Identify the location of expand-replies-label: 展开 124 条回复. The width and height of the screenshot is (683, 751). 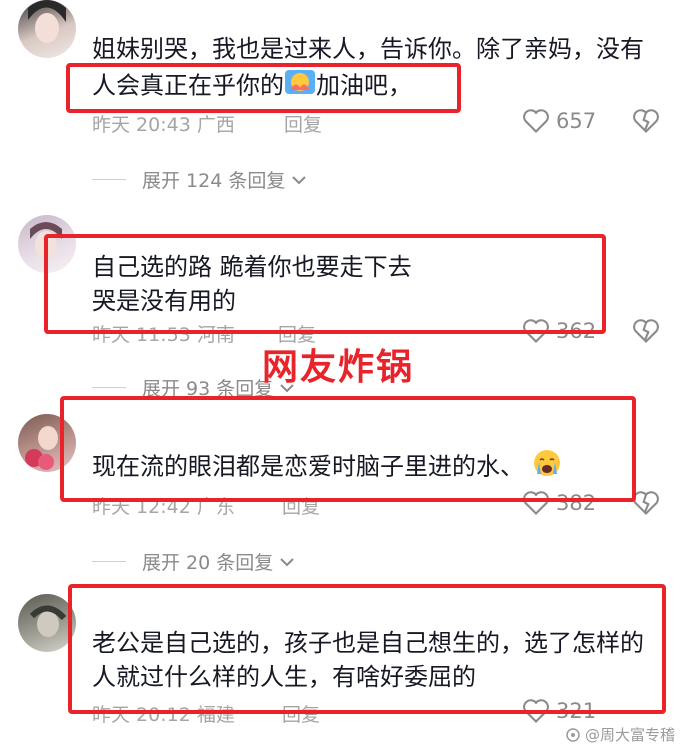
(214, 181).